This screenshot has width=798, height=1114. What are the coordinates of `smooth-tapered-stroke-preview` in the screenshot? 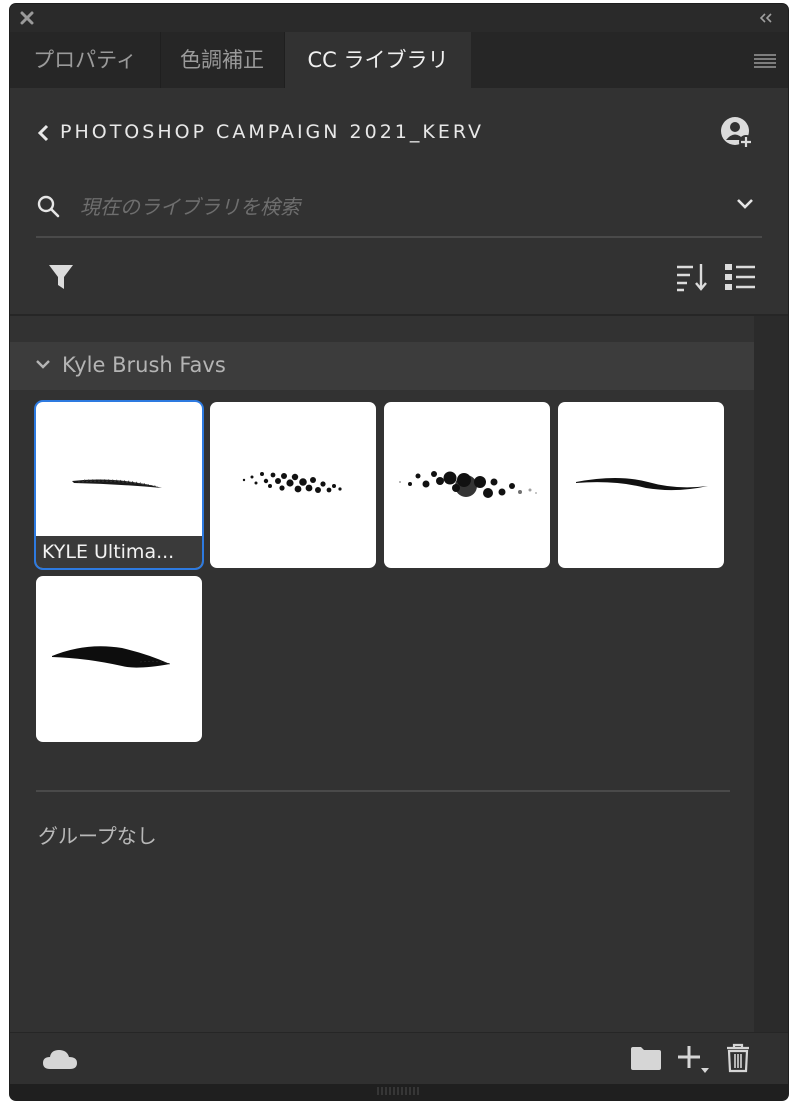 It's located at (642, 484).